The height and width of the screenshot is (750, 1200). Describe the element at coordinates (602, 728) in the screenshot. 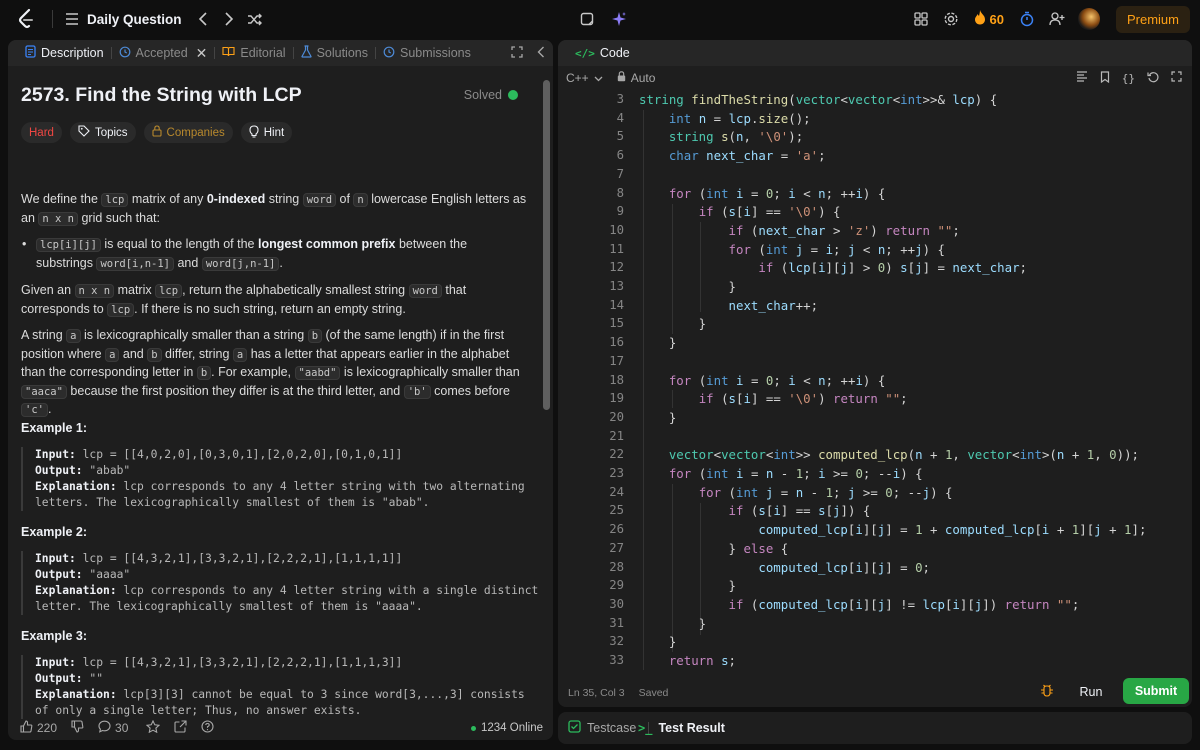

I see `tab-testcase: Testcase` at that location.